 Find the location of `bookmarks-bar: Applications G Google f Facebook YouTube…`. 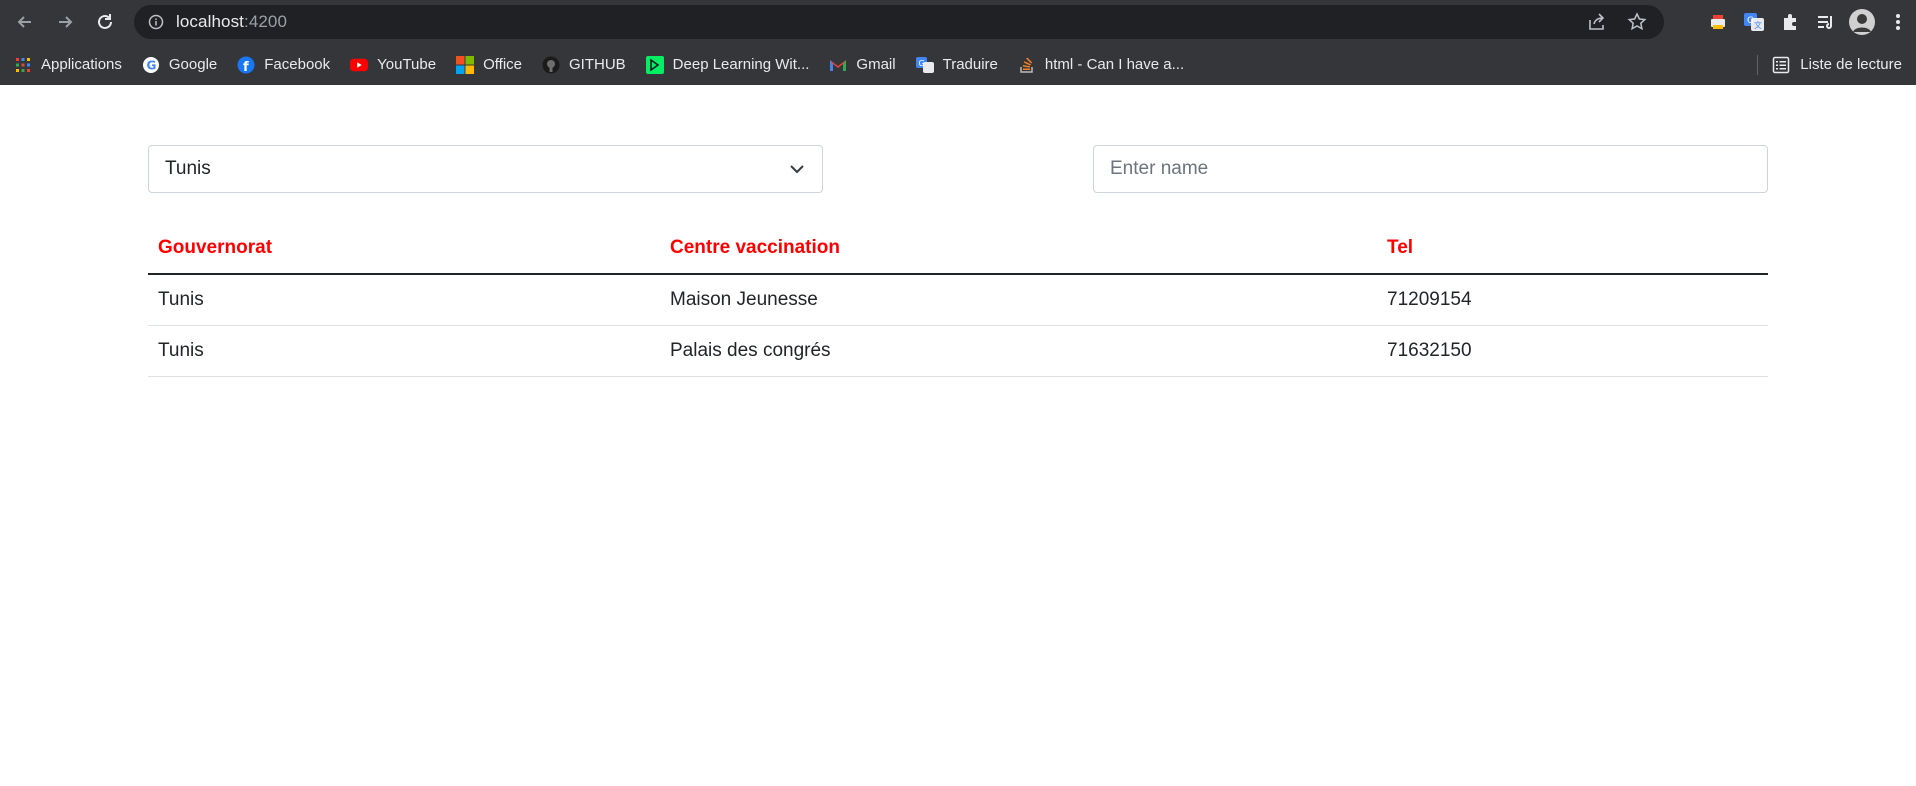

bookmarks-bar: Applications G Google f Facebook YouTube… is located at coordinates (958, 64).